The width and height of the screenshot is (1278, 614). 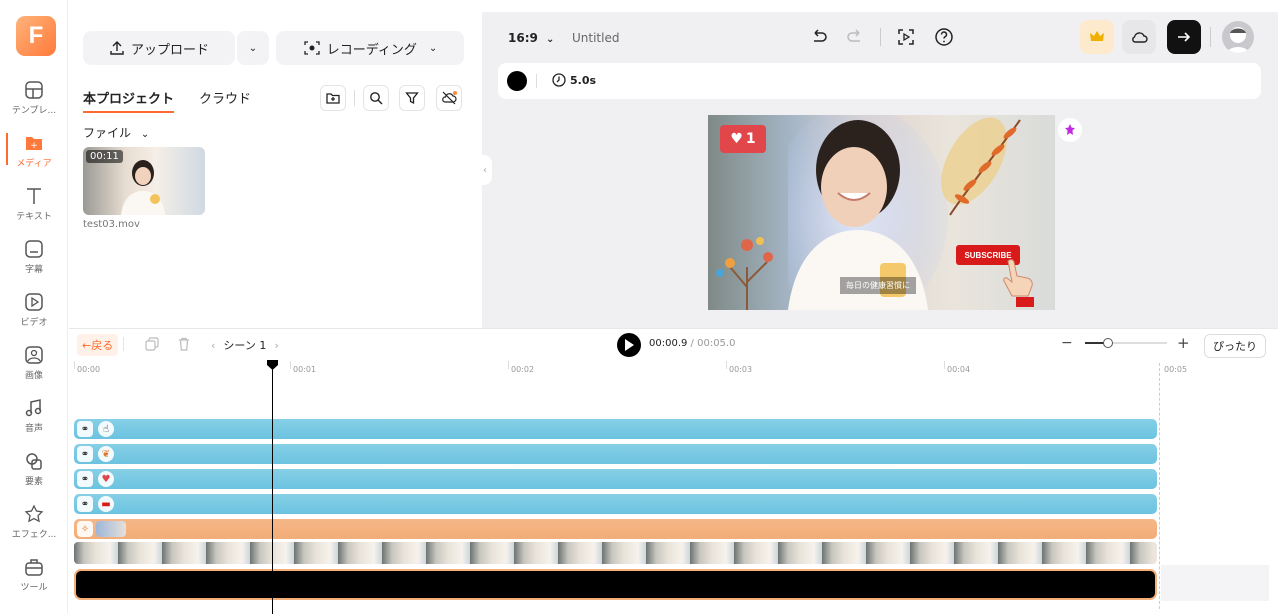 What do you see at coordinates (1139, 37) in the screenshot?
I see `cloud-save-button` at bounding box center [1139, 37].